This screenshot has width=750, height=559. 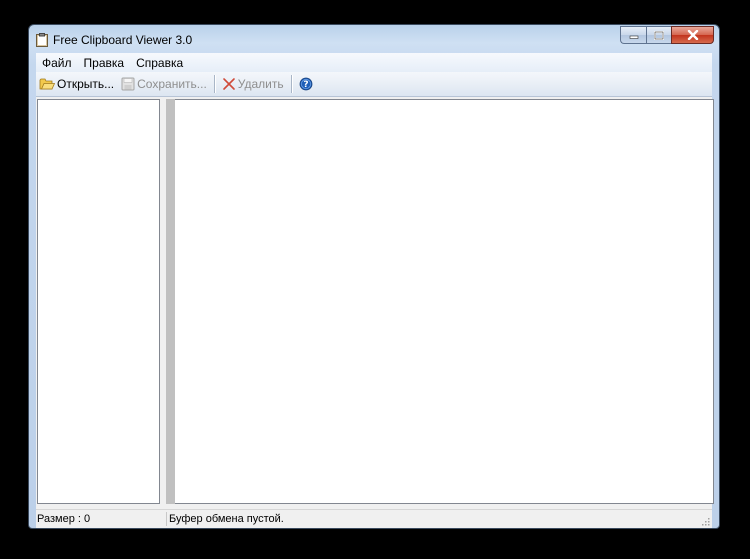 What do you see at coordinates (42, 40) in the screenshot?
I see `clipboard-icon` at bounding box center [42, 40].